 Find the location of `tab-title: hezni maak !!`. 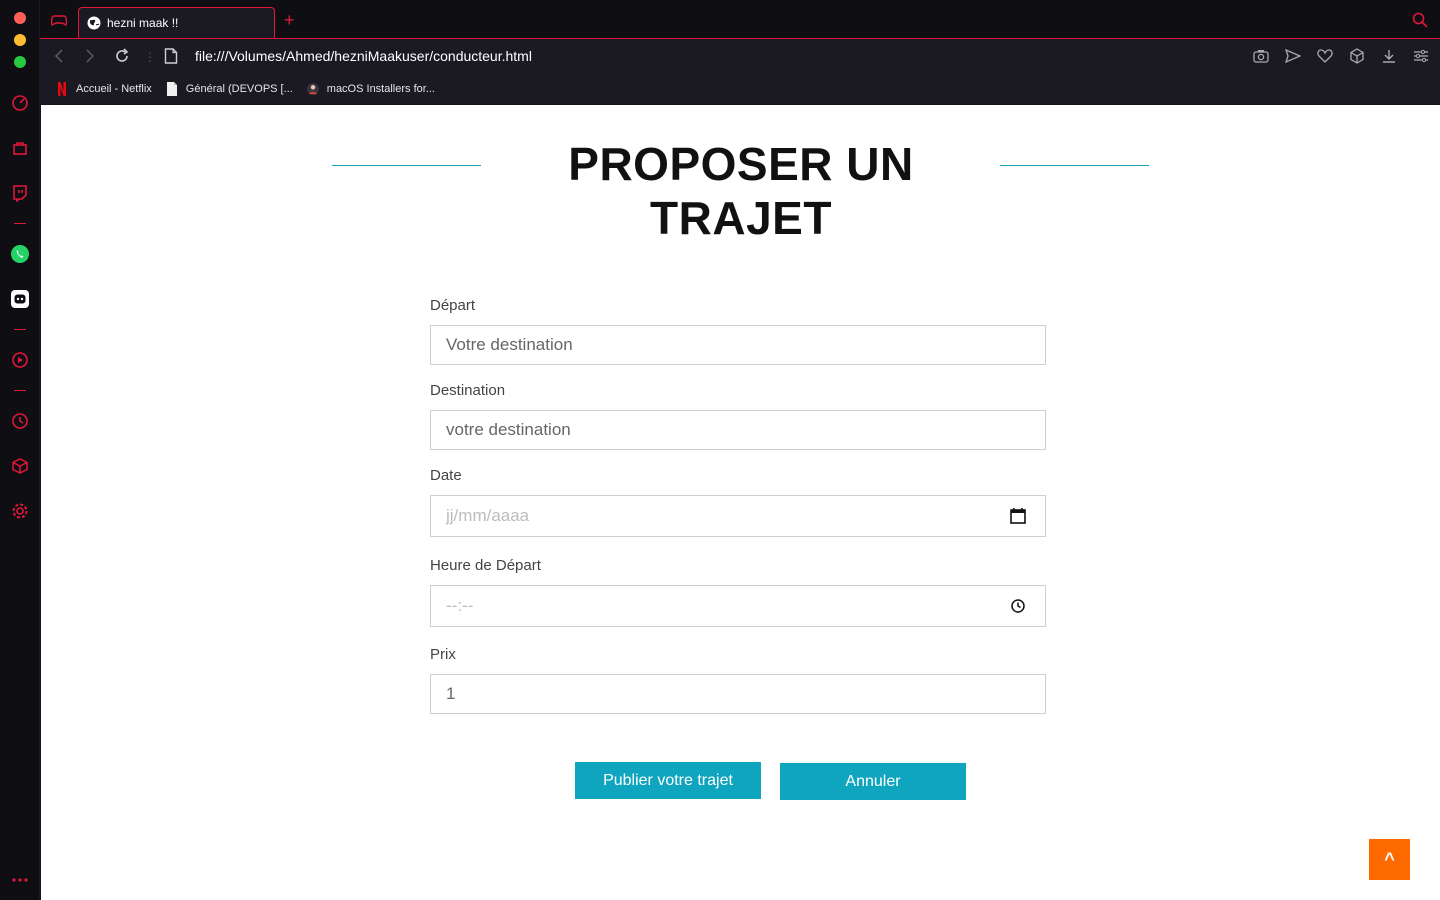

tab-title: hezni maak !! is located at coordinates (143, 23).